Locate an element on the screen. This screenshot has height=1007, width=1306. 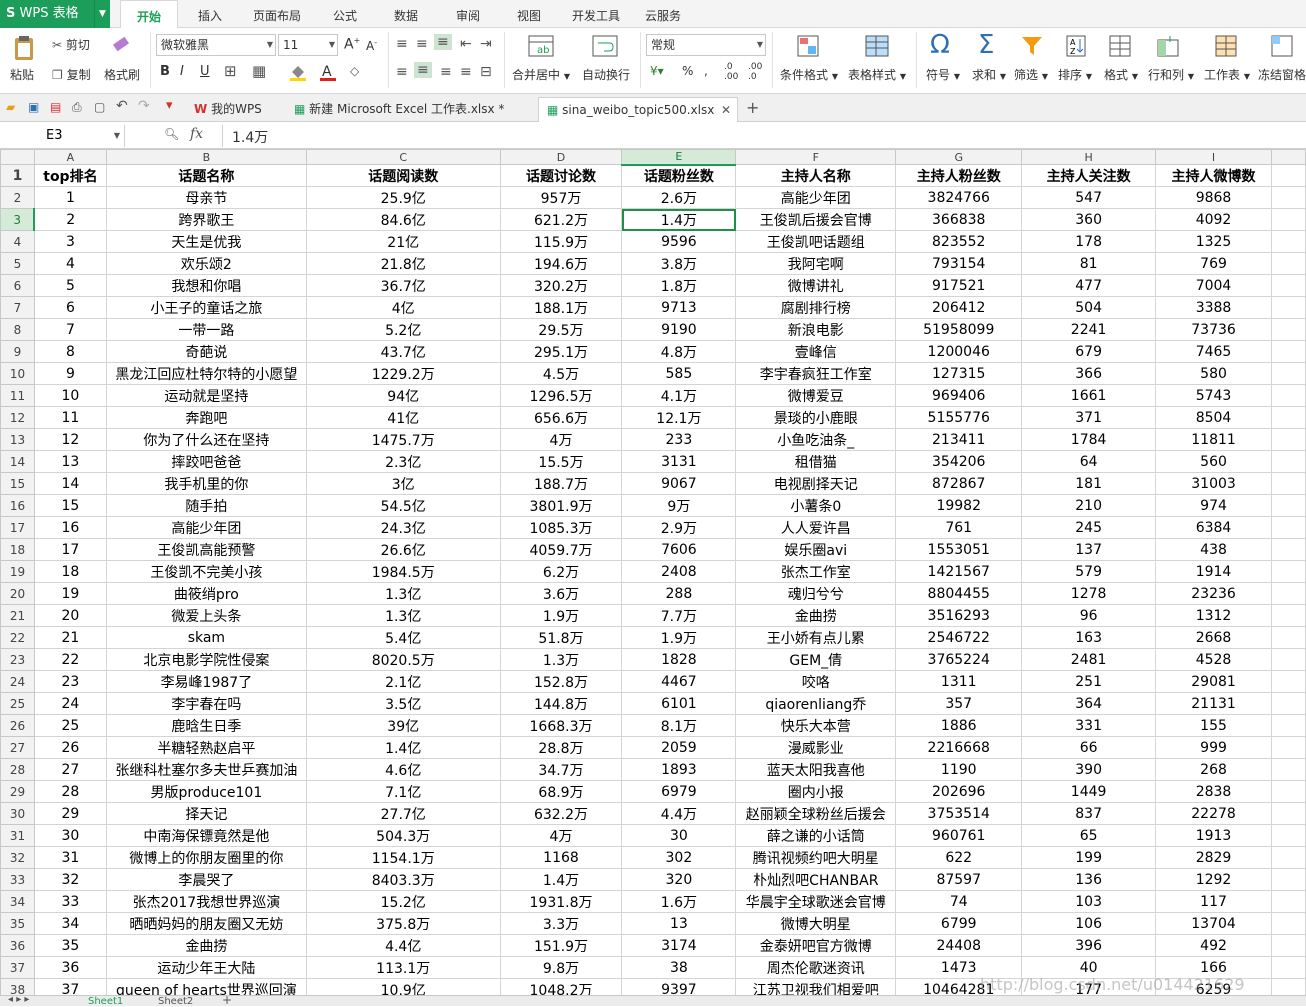
cell: 152.8万 is located at coordinates (561, 681).